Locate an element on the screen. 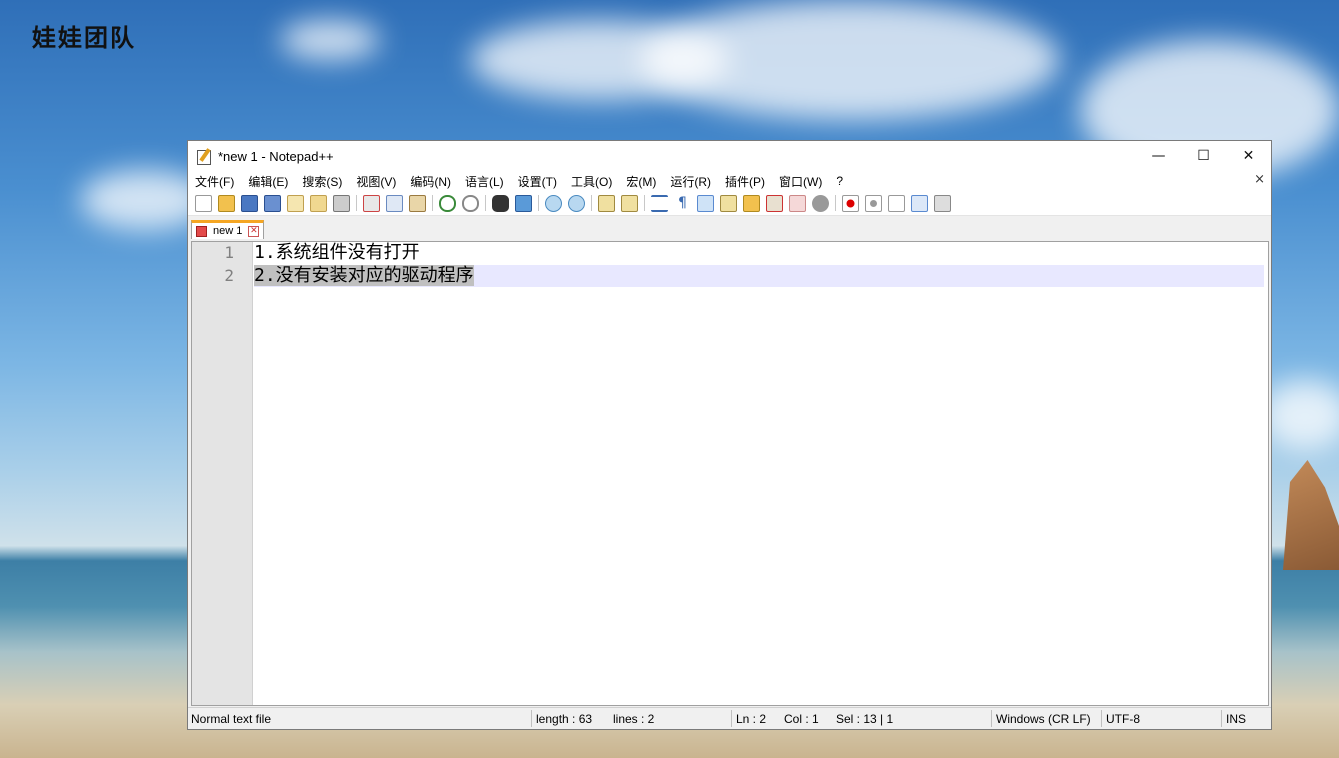 The height and width of the screenshot is (758, 1339). sea-rock is located at coordinates (1311, 515).